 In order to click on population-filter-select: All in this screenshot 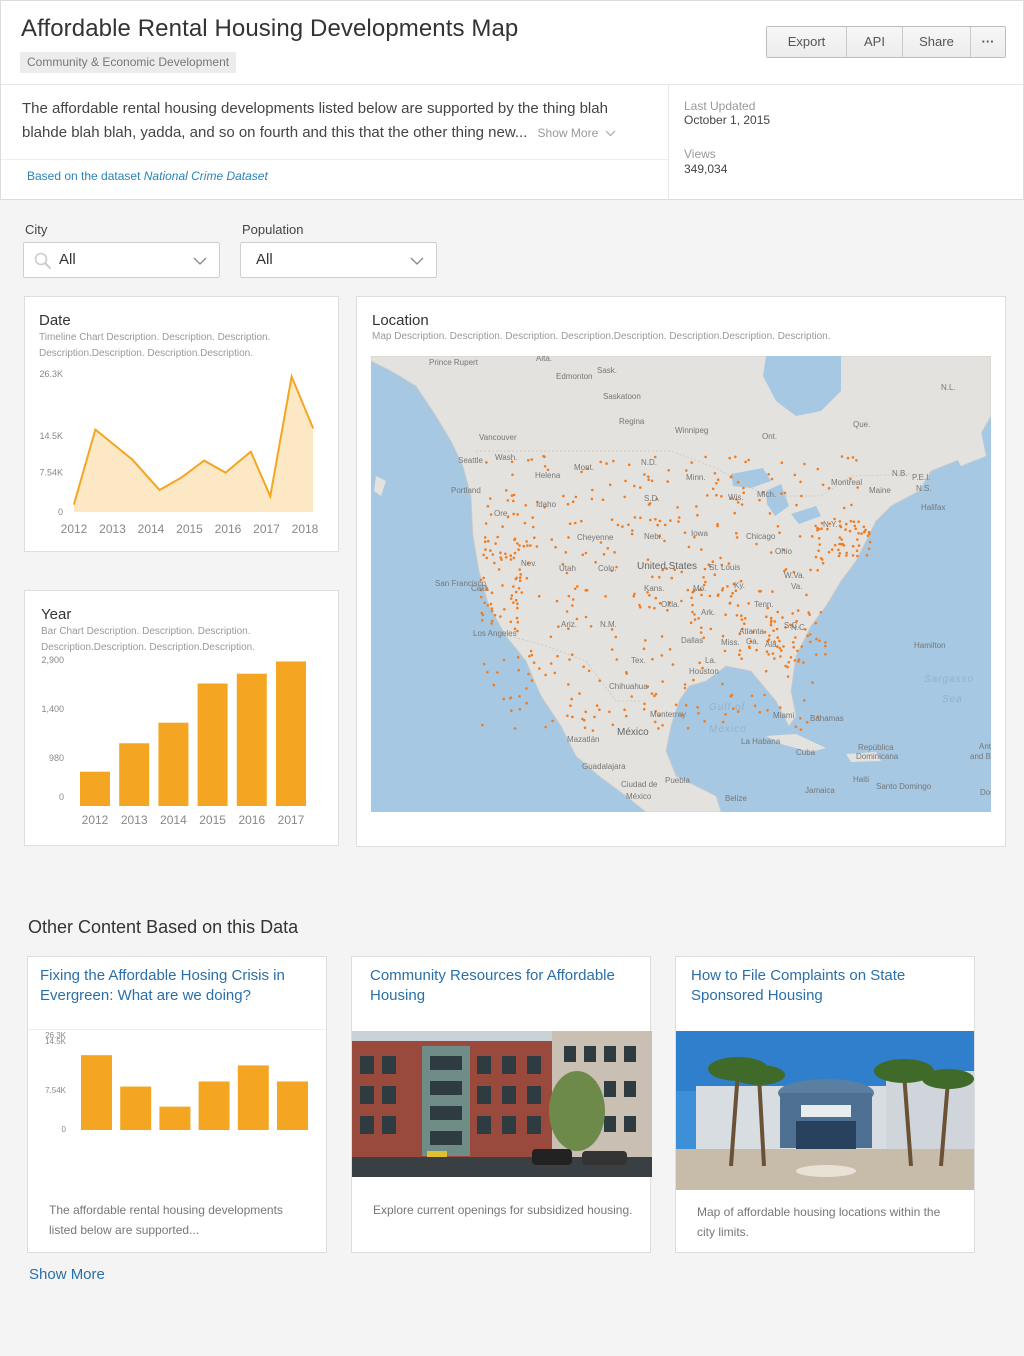, I will do `click(338, 260)`.